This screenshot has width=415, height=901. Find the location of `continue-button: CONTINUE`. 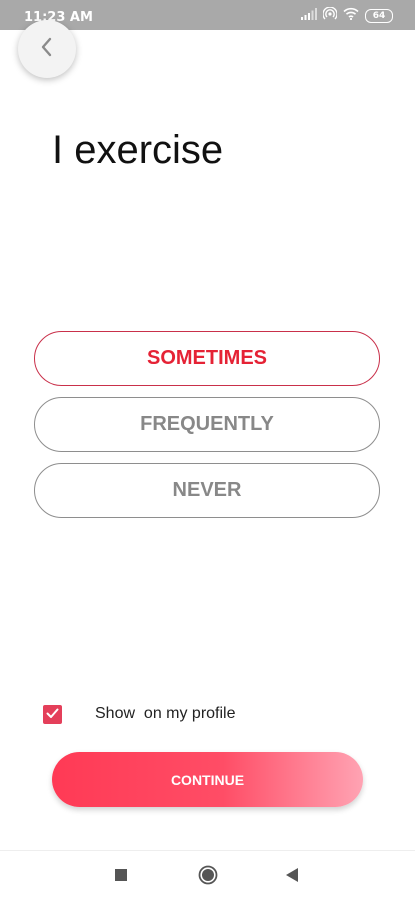

continue-button: CONTINUE is located at coordinates (207, 779).